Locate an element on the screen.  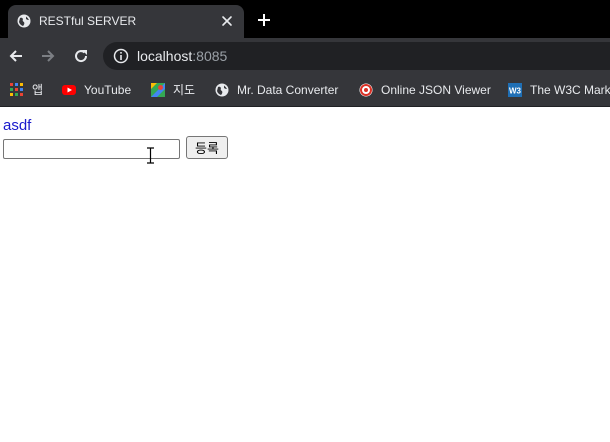
apps-grid-icon is located at coordinates (16, 89).